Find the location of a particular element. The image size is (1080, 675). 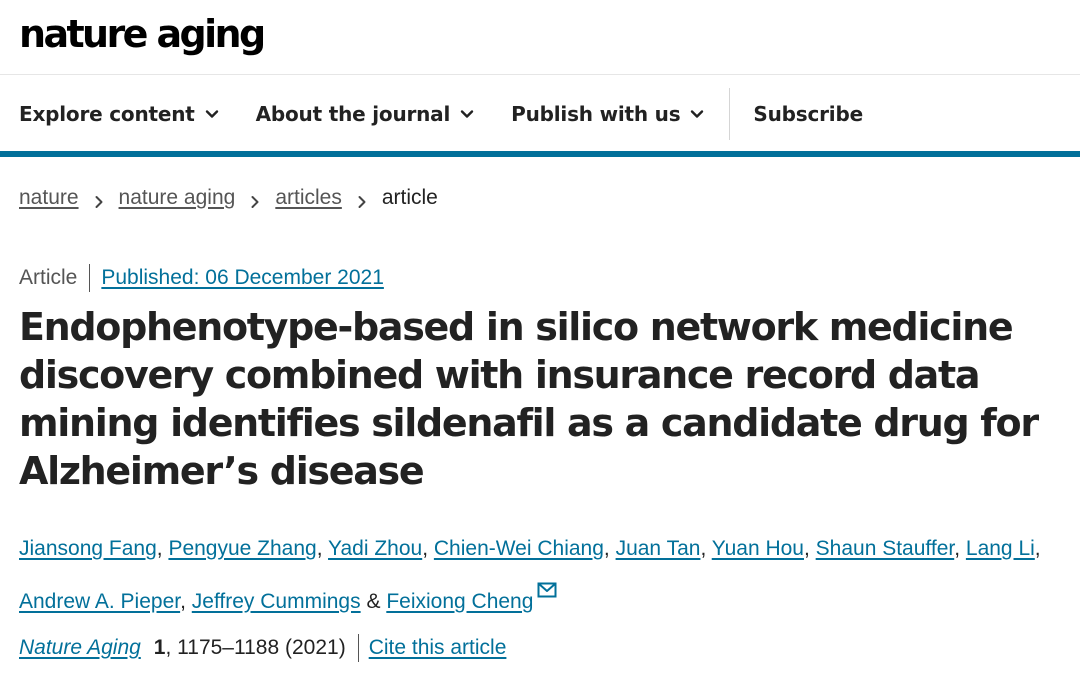

nav-accent-bar is located at coordinates (540, 154).